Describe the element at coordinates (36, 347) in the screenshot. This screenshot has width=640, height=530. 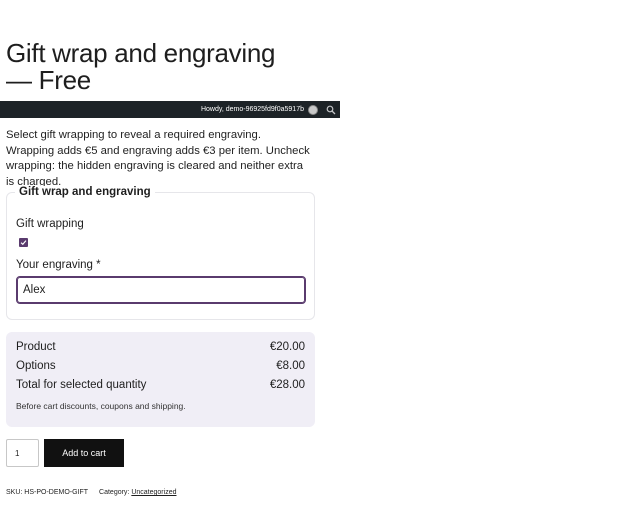
I see `totals-row-label: Product` at that location.